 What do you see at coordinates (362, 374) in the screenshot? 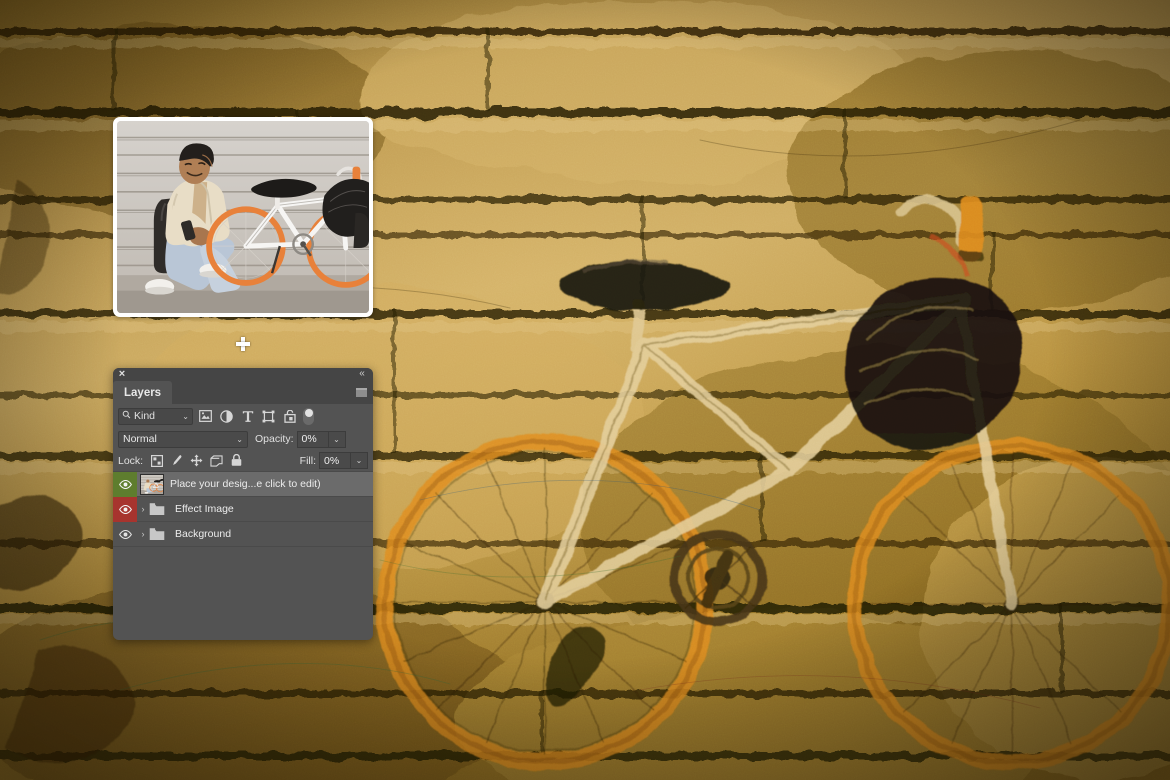
I see `collapse-to-icons-icon: «` at bounding box center [362, 374].